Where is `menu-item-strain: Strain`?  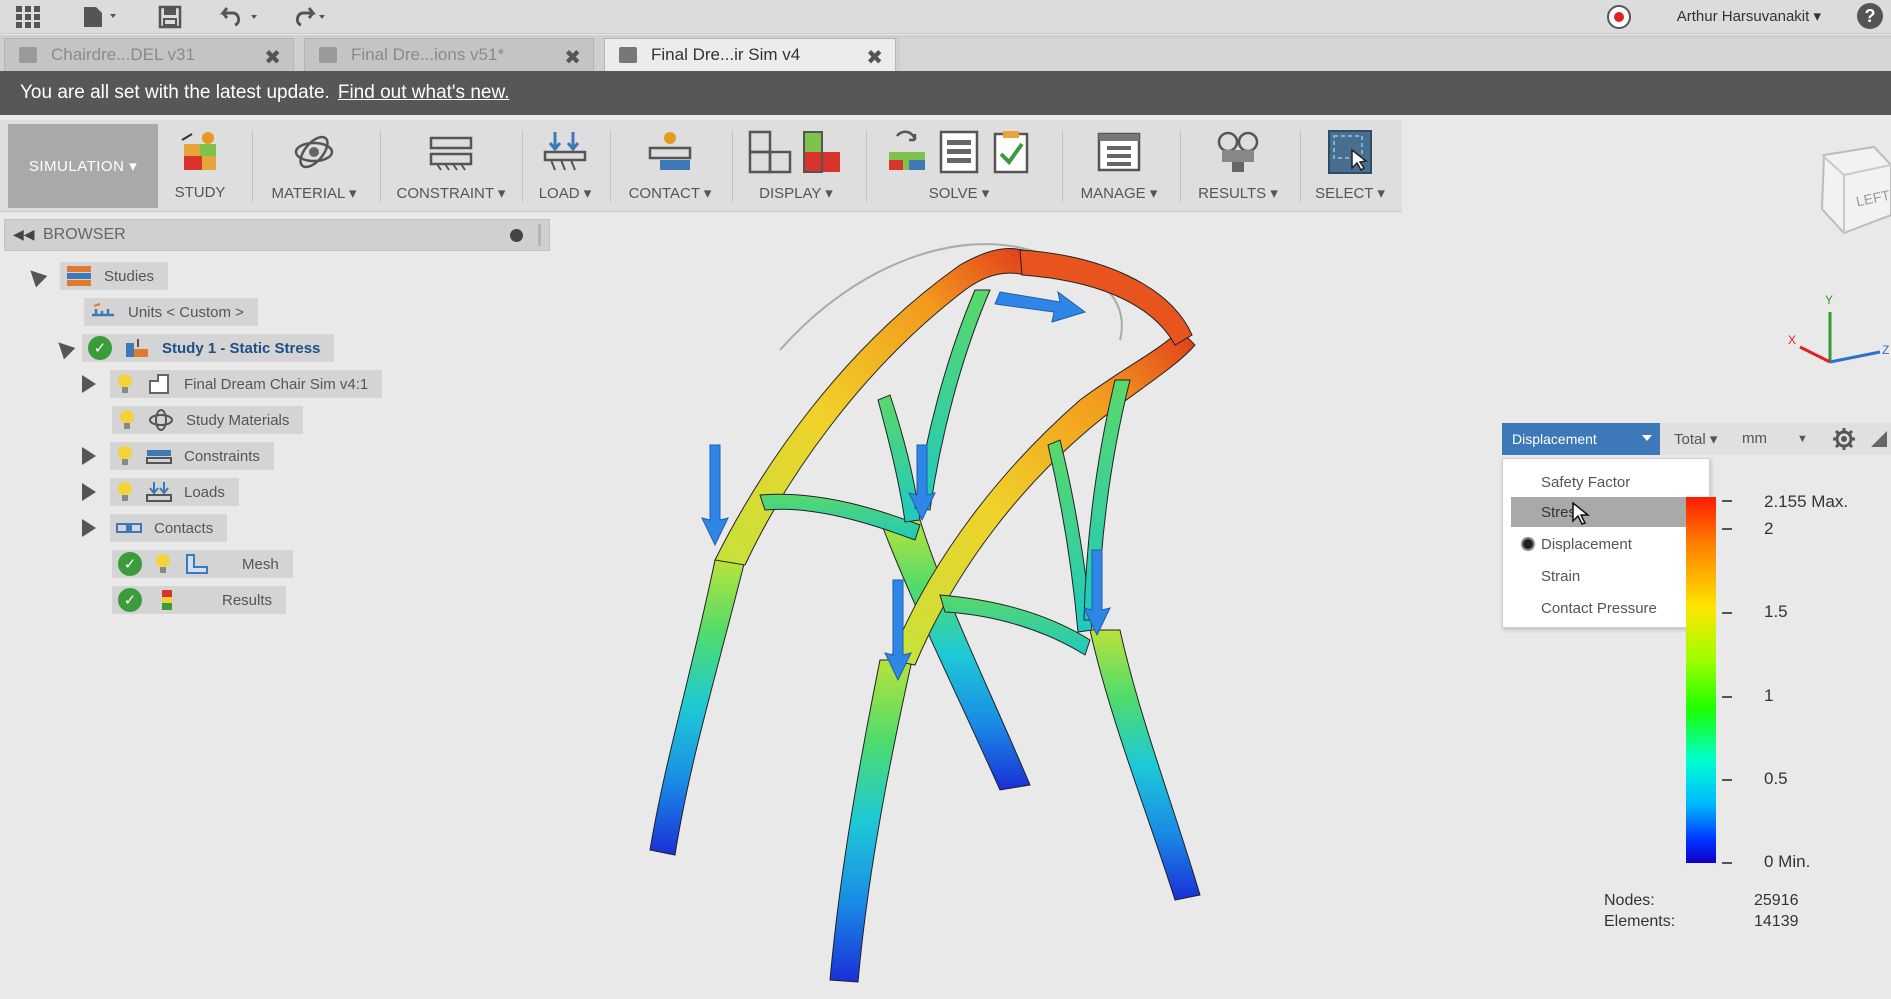 menu-item-strain: Strain is located at coordinates (1607, 576).